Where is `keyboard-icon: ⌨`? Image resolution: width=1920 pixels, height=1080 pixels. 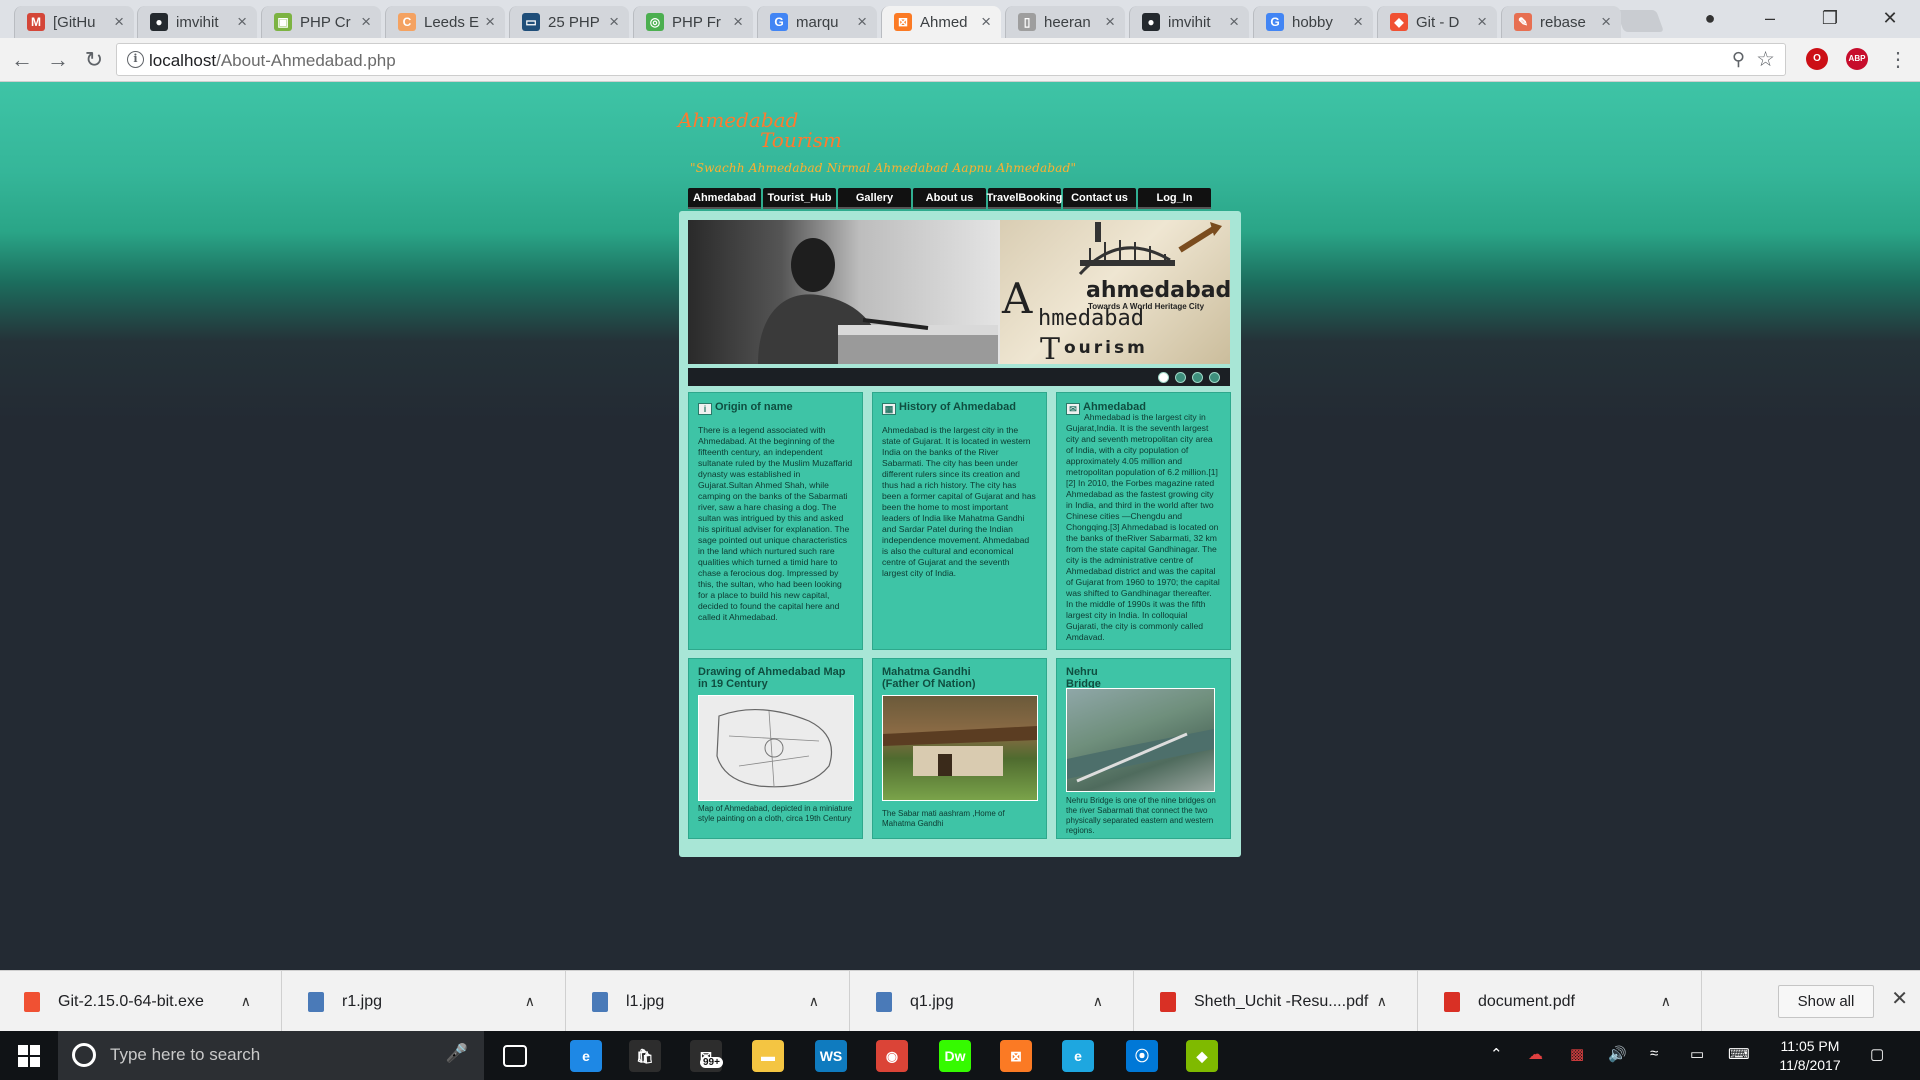 keyboard-icon: ⌨ is located at coordinates (1739, 1054).